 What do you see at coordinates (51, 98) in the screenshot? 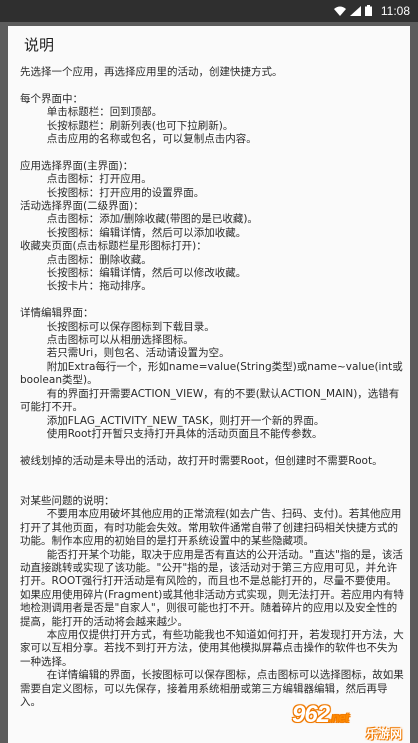
I see `help-line: 每个界面中：` at bounding box center [51, 98].